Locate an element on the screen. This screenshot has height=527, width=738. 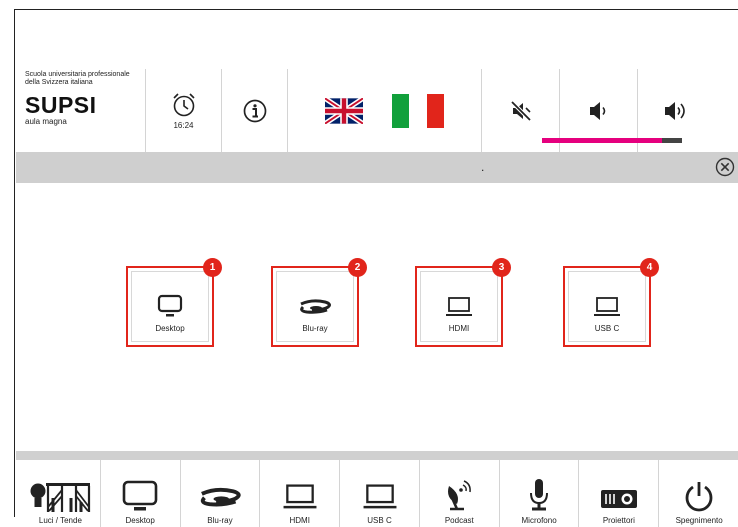
bottom-item-label: HDMI is located at coordinates (299, 520).